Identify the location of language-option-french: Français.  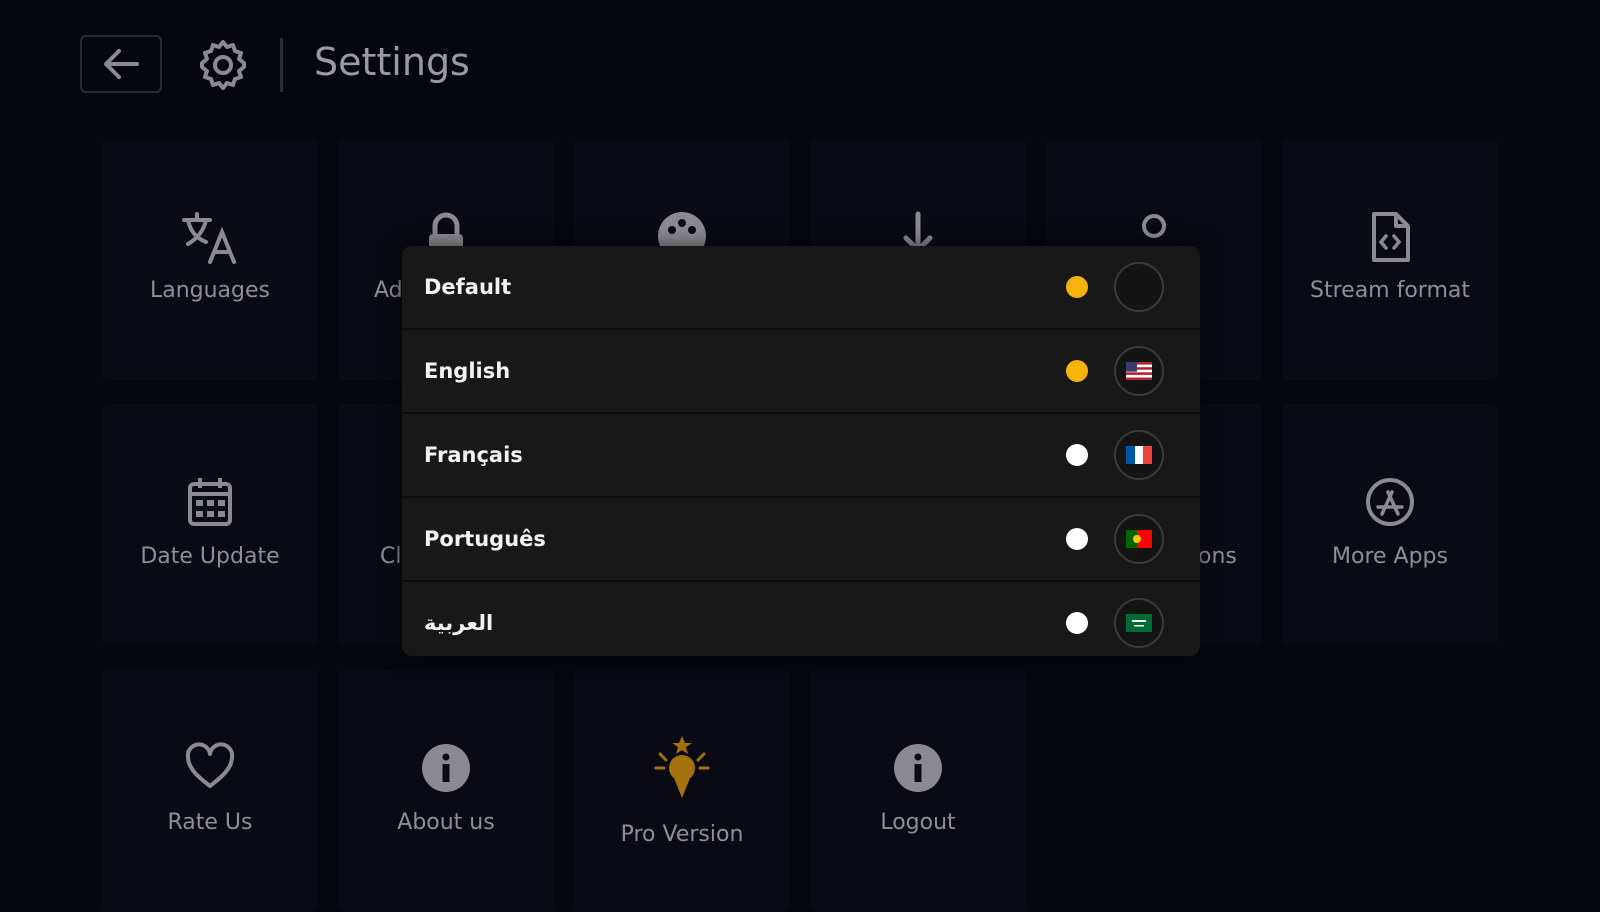
(801, 456).